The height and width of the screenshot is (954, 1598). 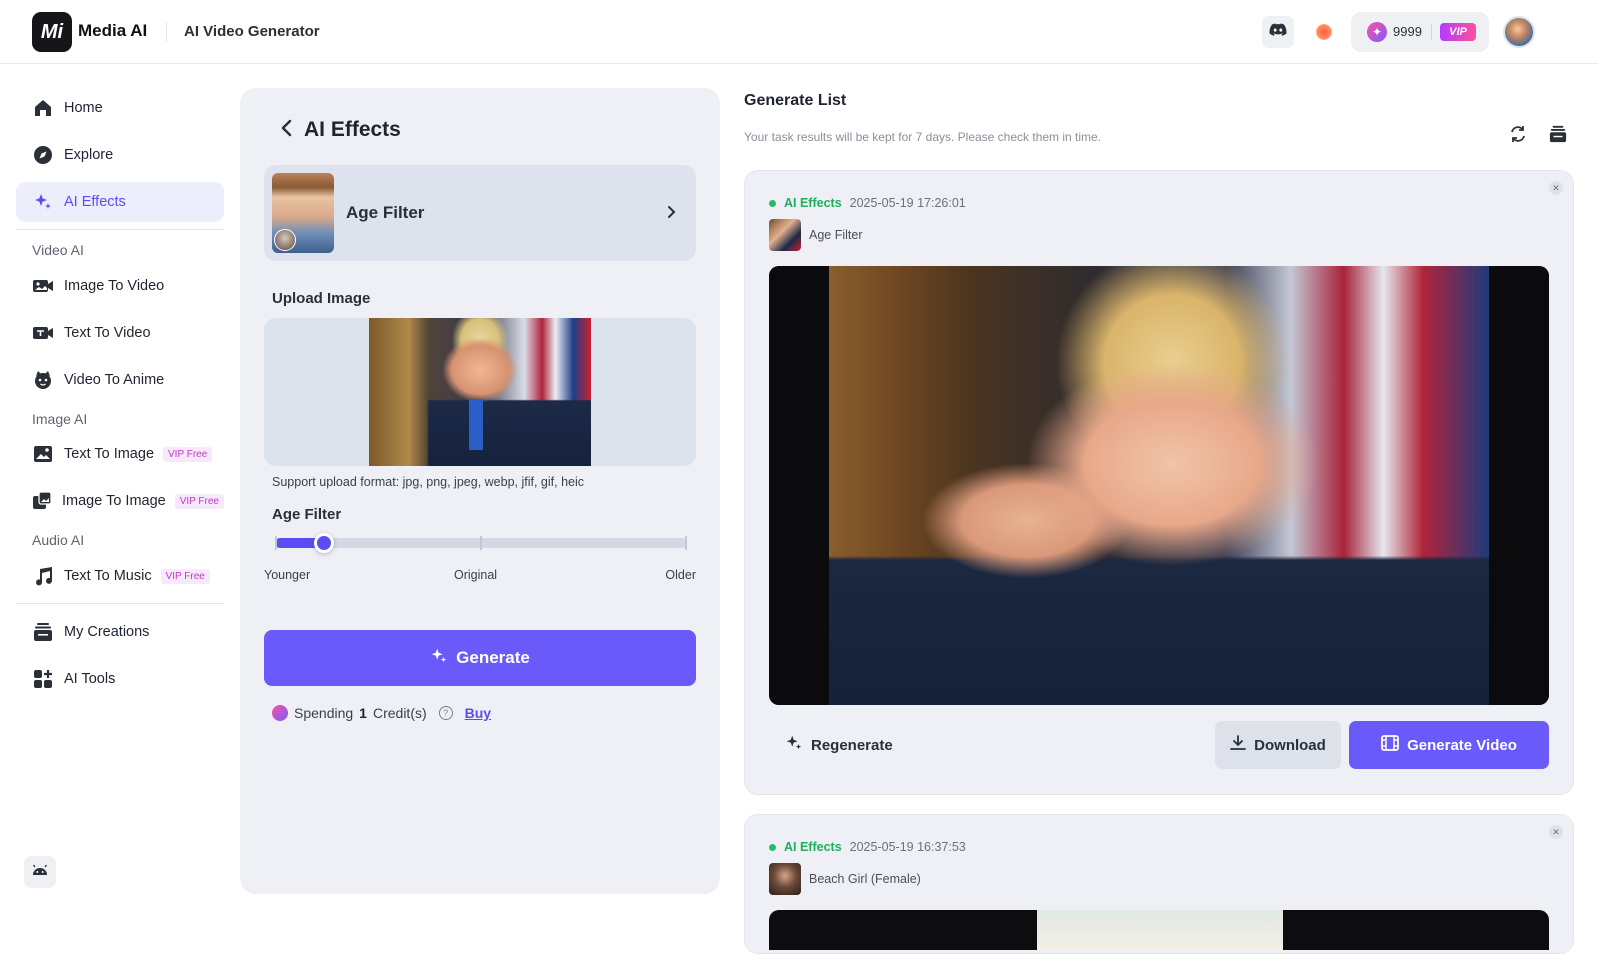 What do you see at coordinates (1278, 745) in the screenshot?
I see `download-button: Download` at bounding box center [1278, 745].